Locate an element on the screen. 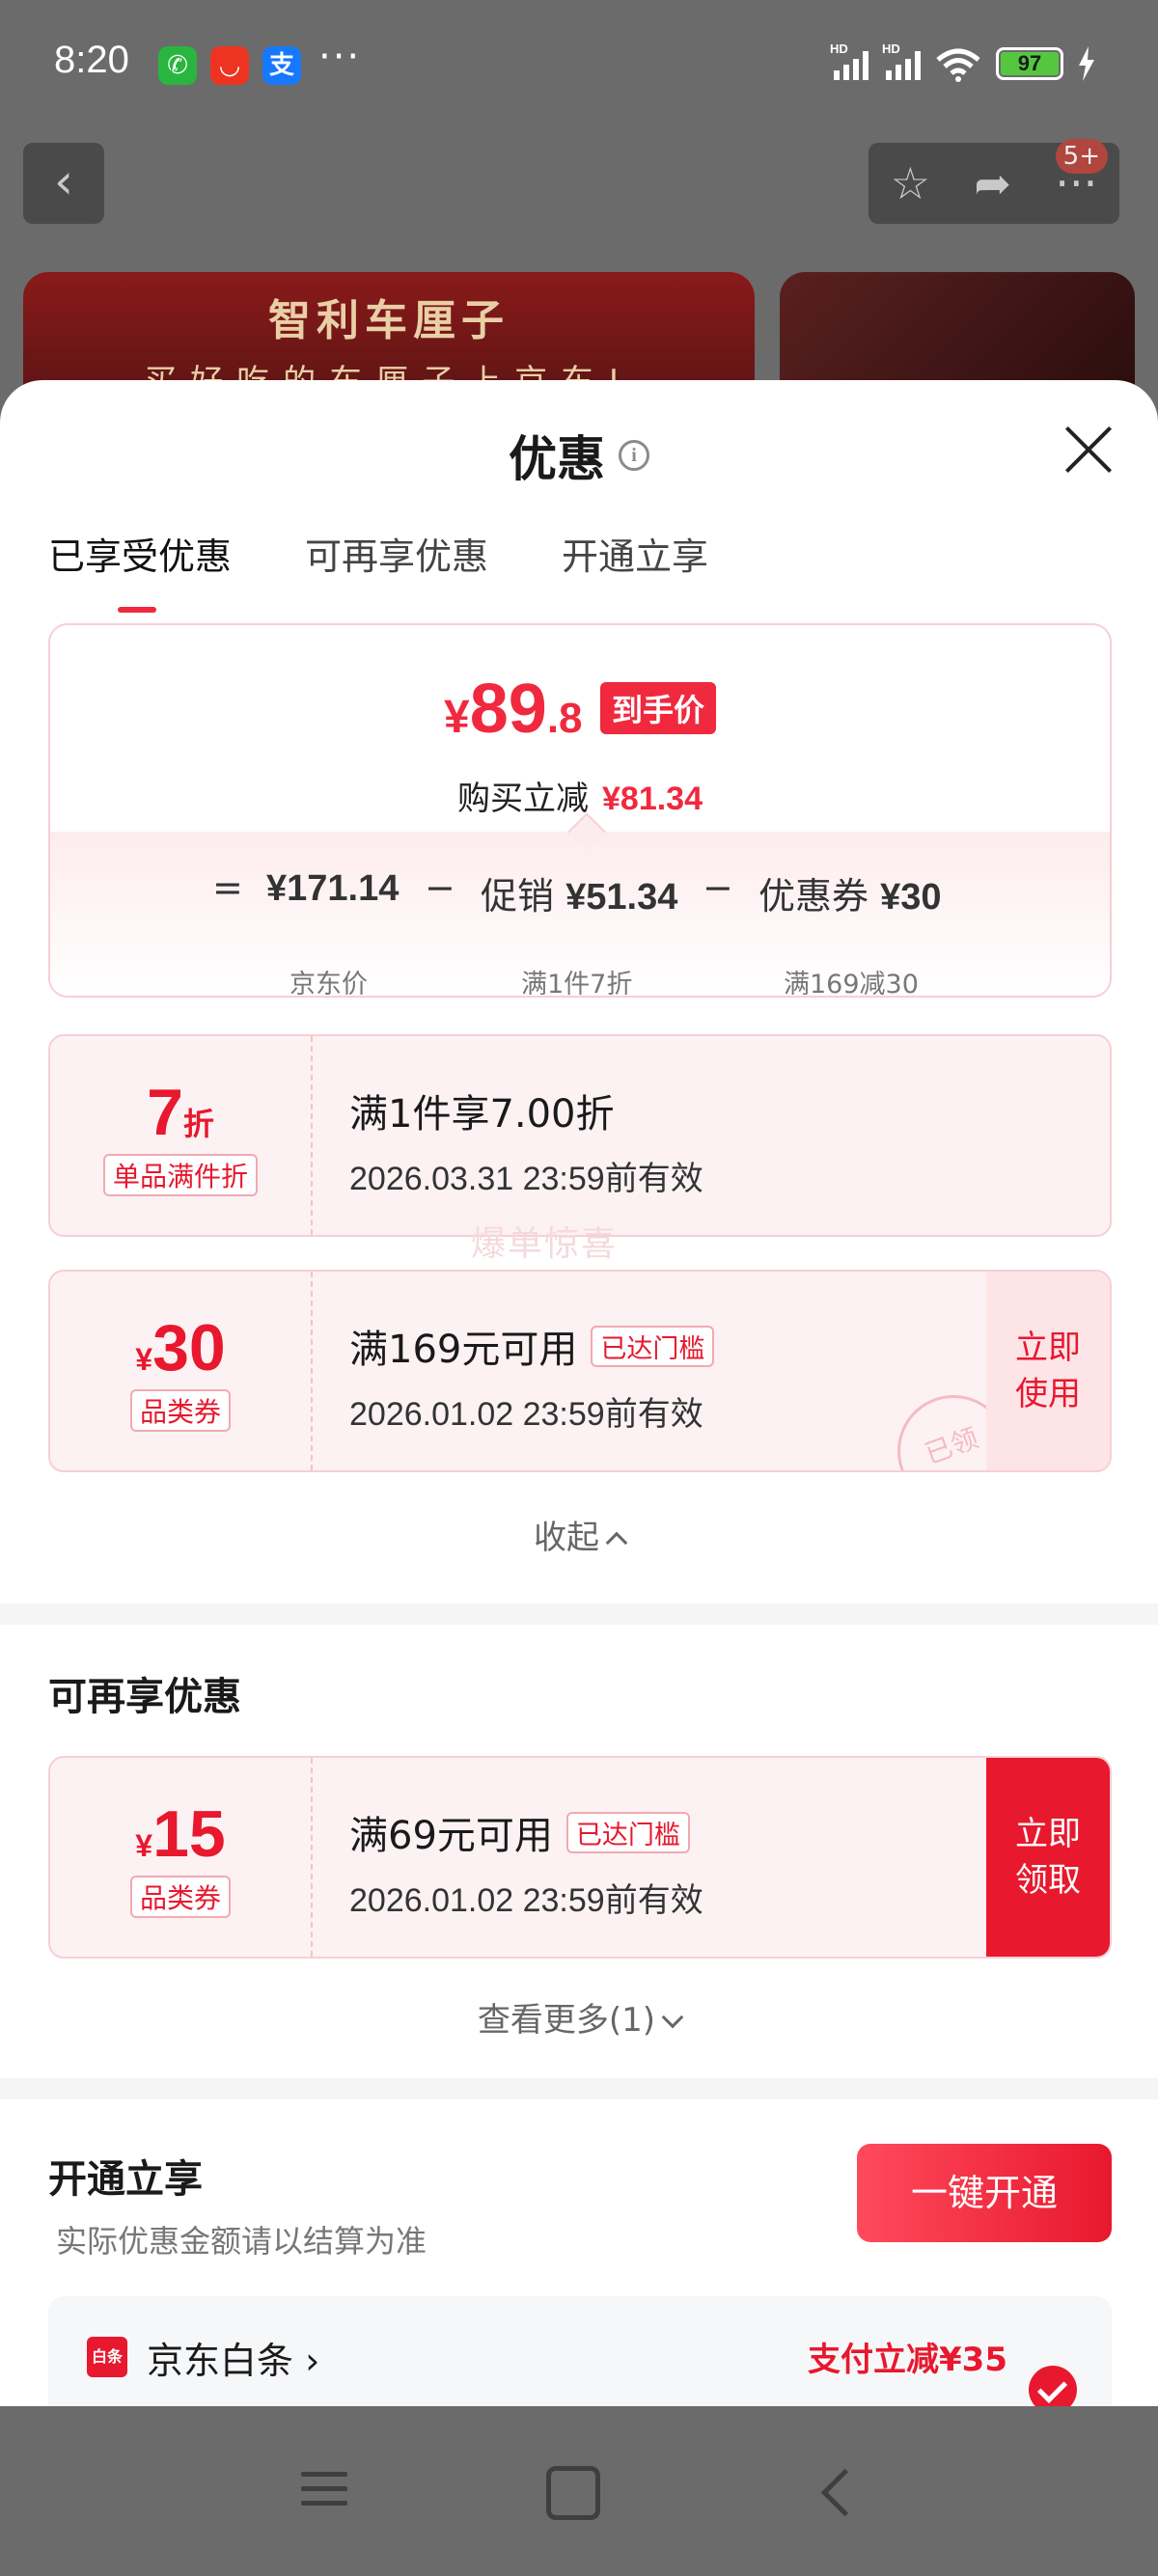  coupon-value-number: 15 is located at coordinates (189, 1834).